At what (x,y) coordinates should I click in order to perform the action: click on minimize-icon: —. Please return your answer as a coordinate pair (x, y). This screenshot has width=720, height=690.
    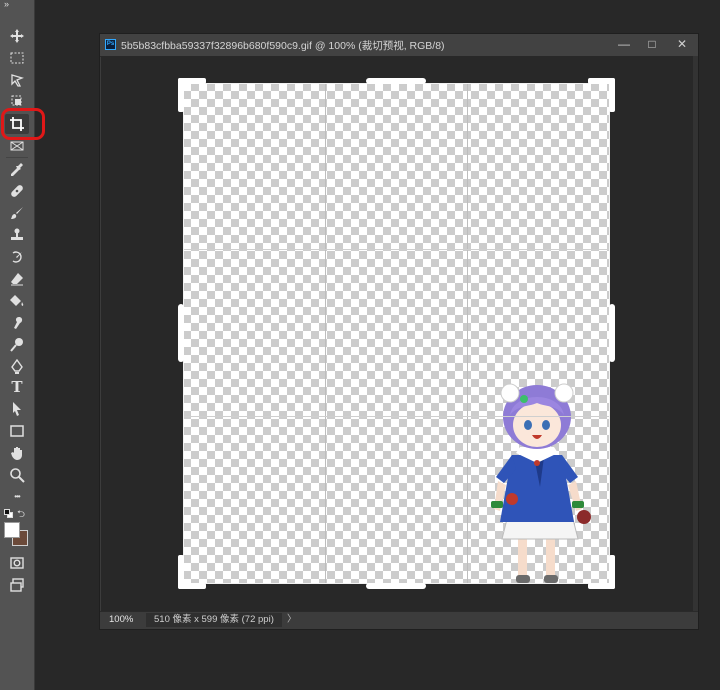
    Looking at the image, I should click on (624, 44).